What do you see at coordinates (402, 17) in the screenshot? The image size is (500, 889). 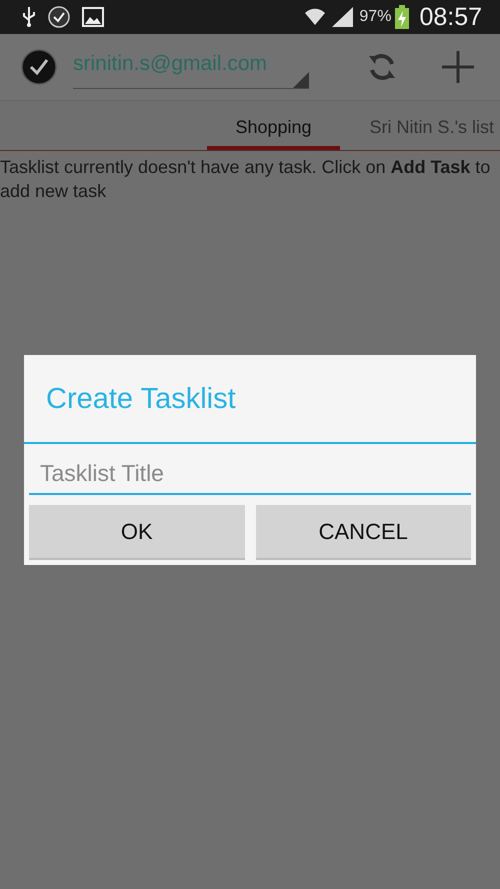 I see `battery-icon` at bounding box center [402, 17].